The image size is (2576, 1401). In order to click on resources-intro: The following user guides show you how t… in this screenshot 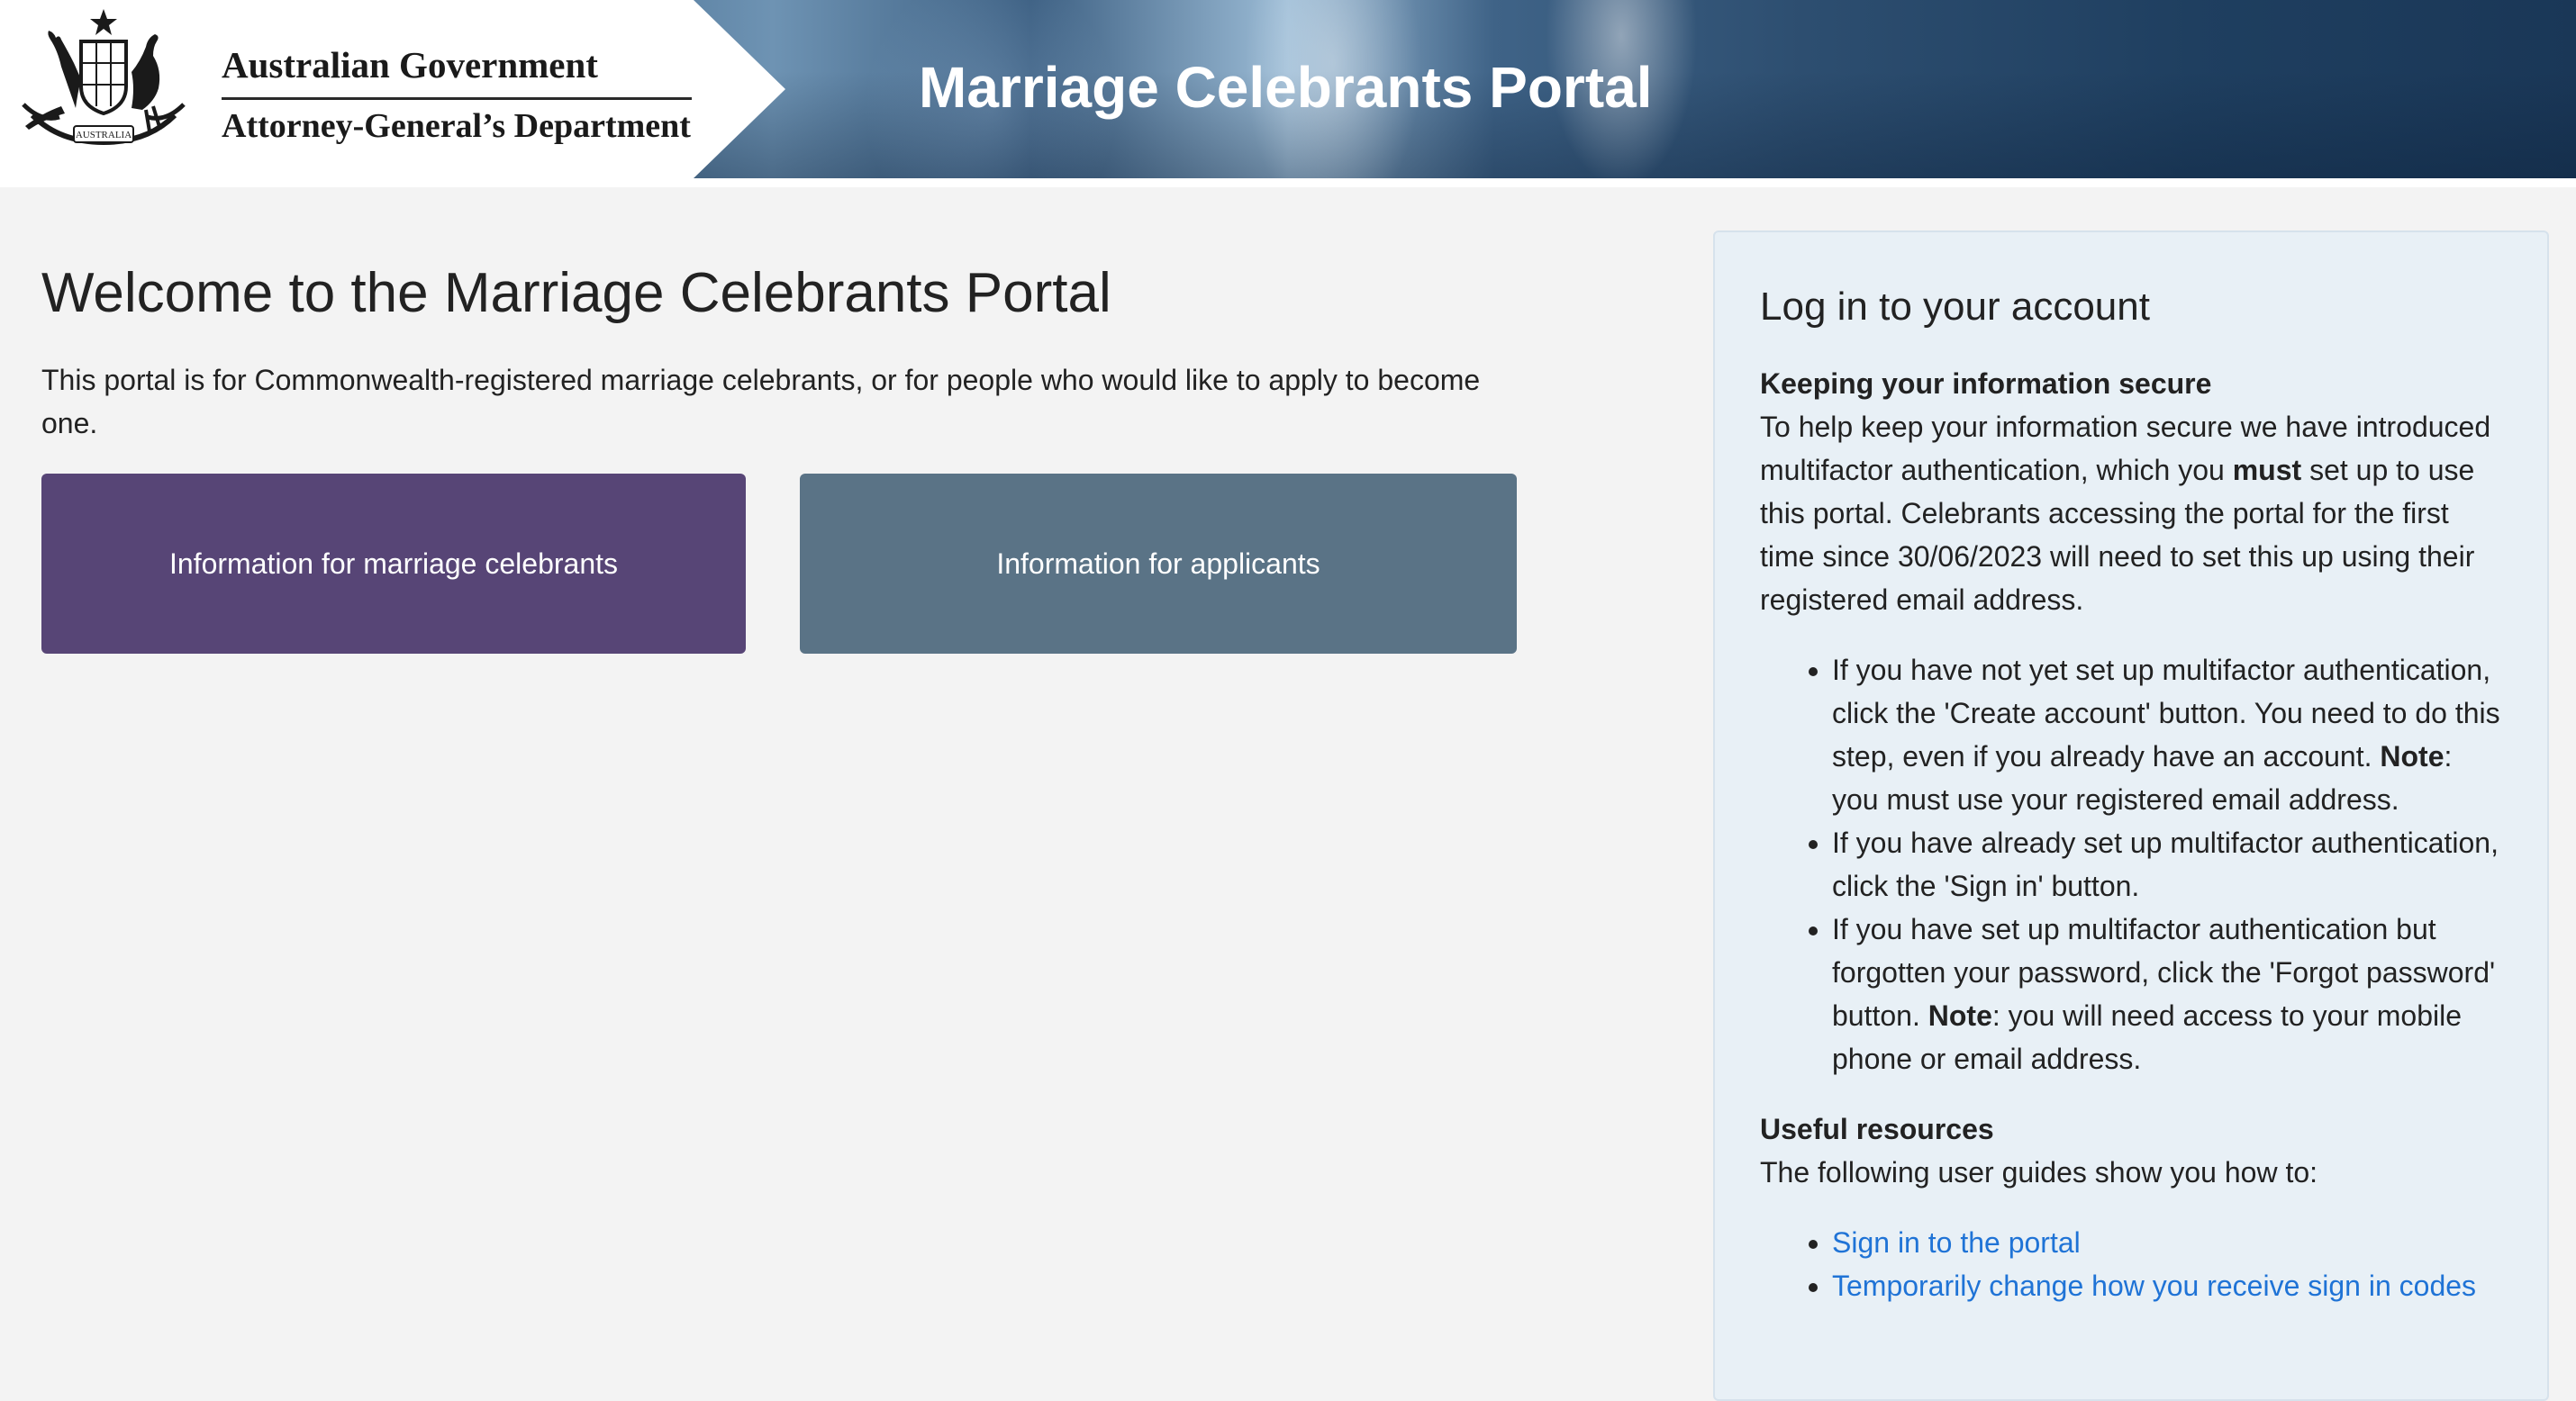, I will do `click(2039, 1172)`.